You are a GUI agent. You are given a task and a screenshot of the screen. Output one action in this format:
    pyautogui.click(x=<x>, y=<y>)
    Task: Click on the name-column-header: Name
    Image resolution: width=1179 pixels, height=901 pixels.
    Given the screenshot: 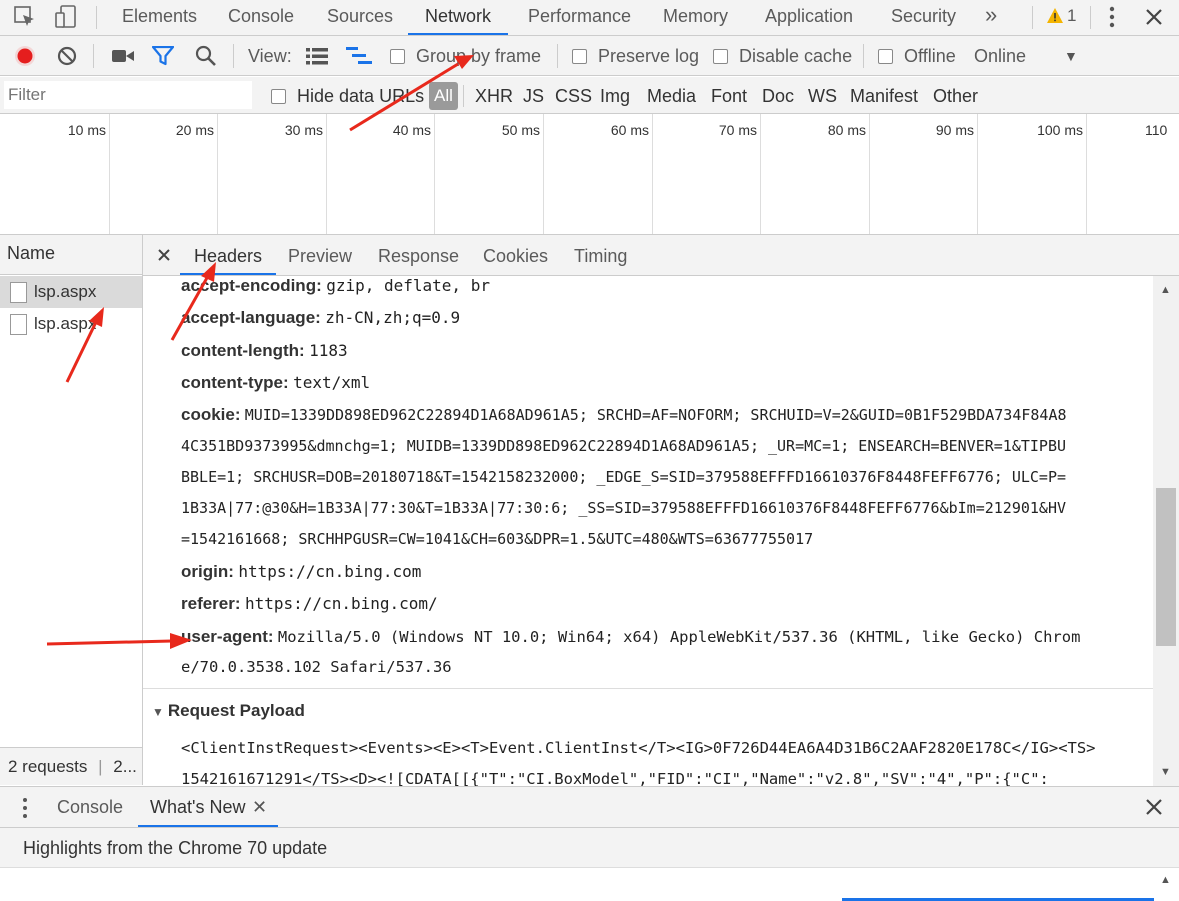 What is the action you would take?
    pyautogui.click(x=71, y=255)
    